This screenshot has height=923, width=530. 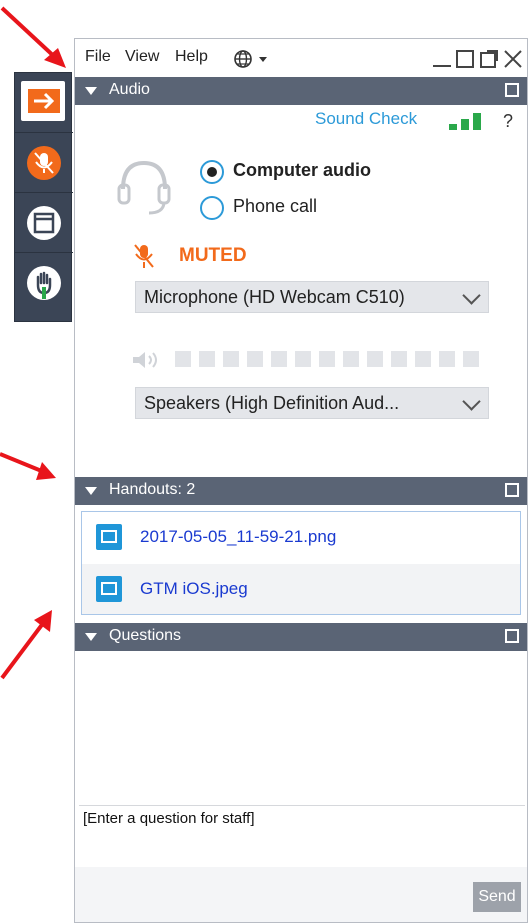 I want to click on questions-panel-header: Questions, so click(x=301, y=637).